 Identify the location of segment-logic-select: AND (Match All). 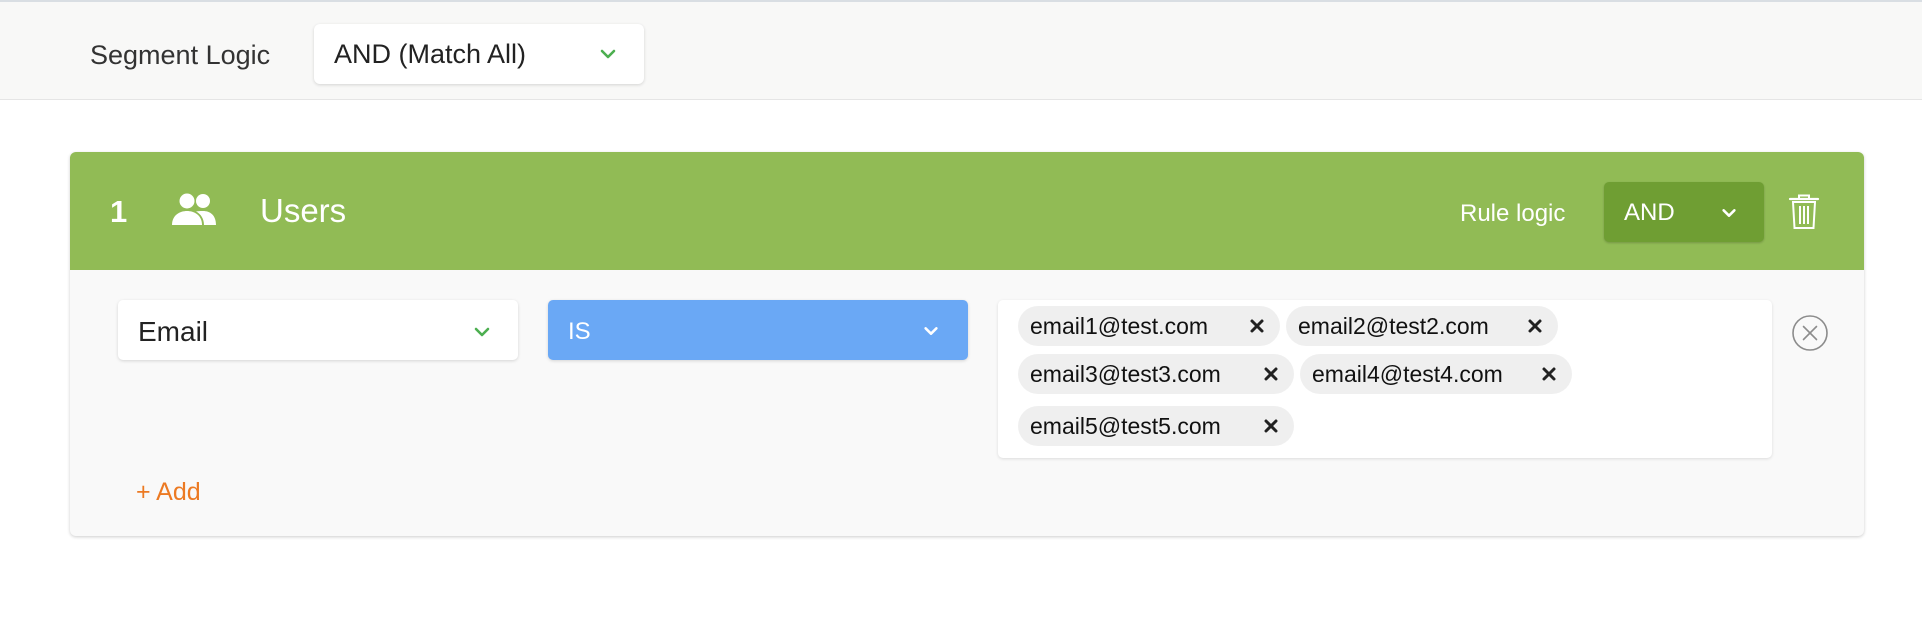
(479, 54).